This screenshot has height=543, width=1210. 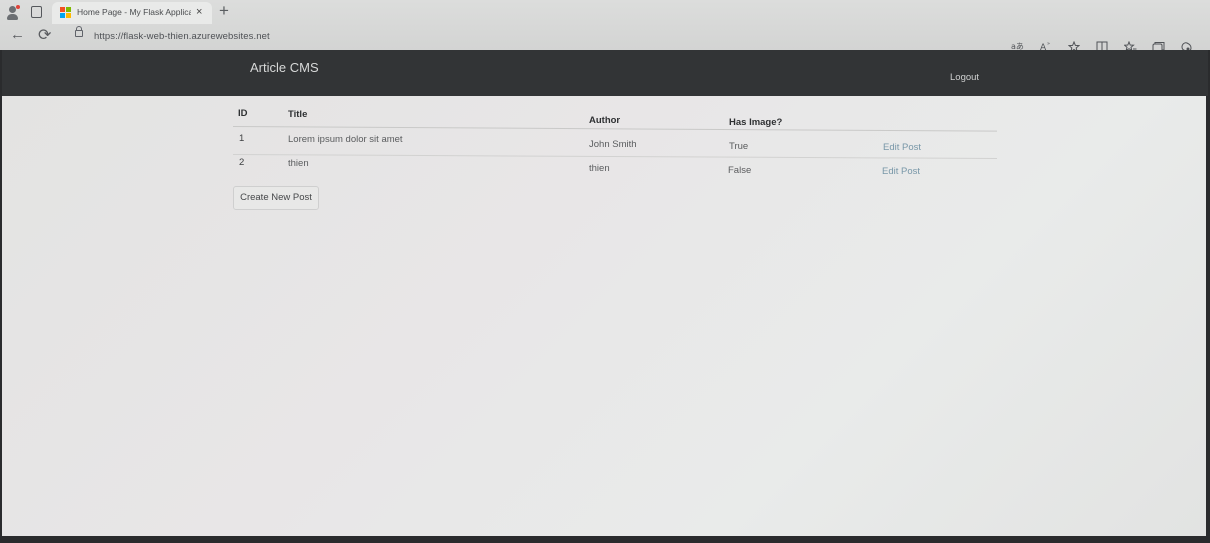 What do you see at coordinates (243, 113) in the screenshot?
I see `header-id: ID` at bounding box center [243, 113].